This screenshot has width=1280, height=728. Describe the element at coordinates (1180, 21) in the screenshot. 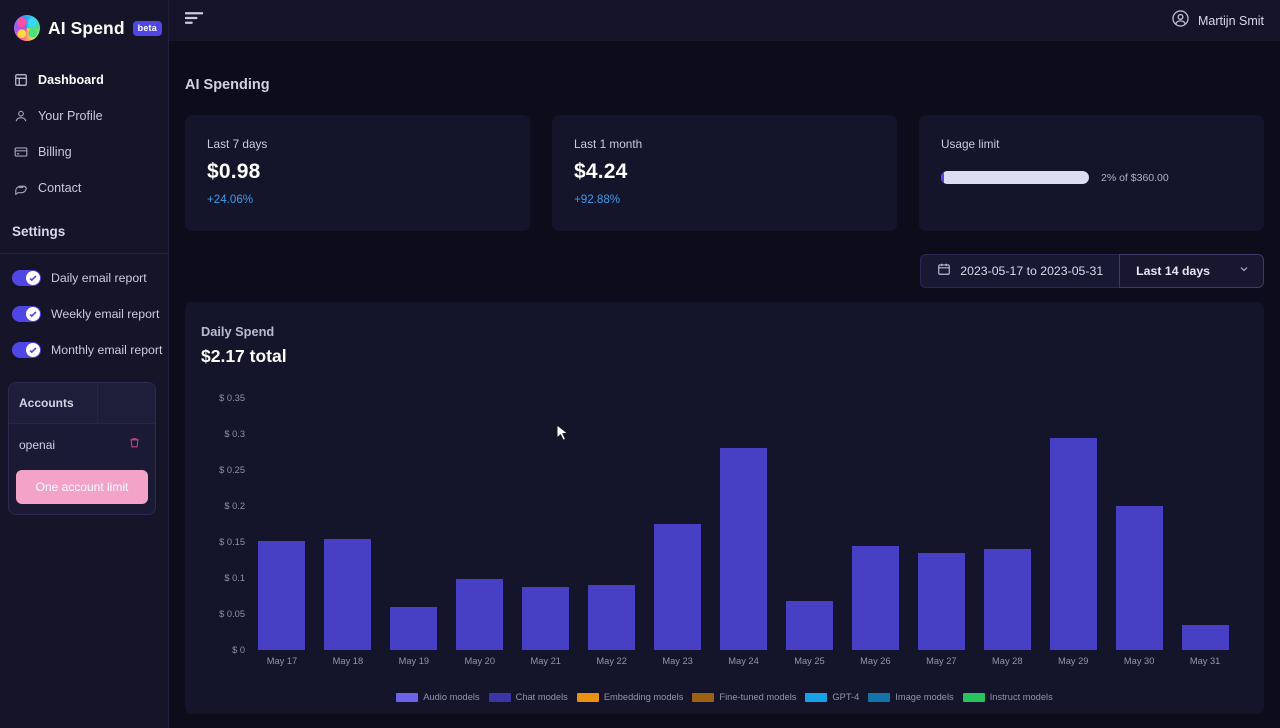

I see `user-circle-icon` at that location.